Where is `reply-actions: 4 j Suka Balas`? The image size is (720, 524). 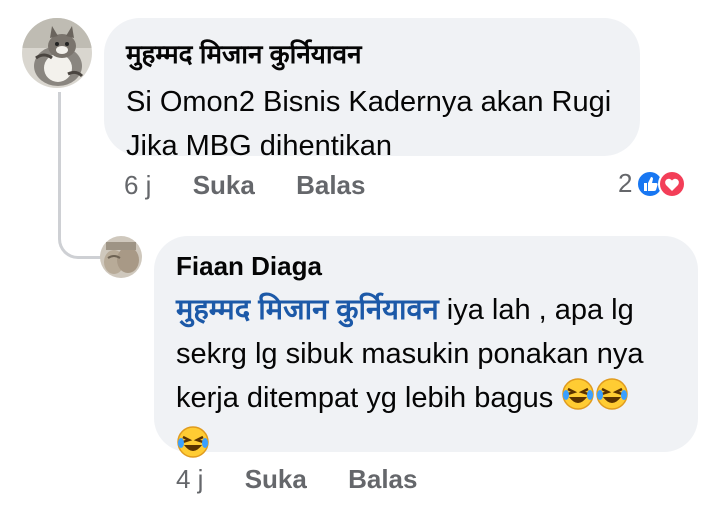 reply-actions: 4 j Suka Balas is located at coordinates (296, 479).